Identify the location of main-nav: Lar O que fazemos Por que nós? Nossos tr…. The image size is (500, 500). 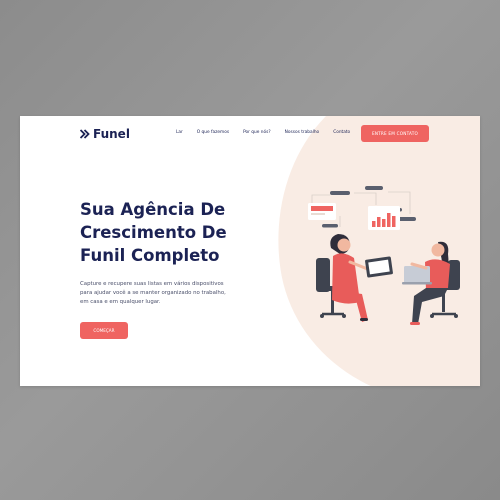
(270, 132).